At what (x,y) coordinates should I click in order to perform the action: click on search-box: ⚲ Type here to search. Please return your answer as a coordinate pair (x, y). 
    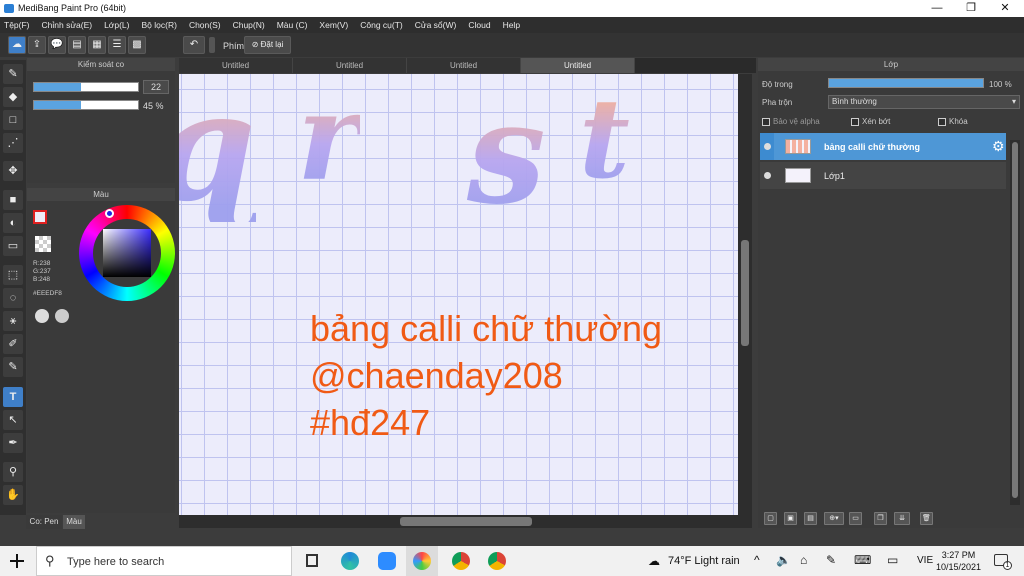
    Looking at the image, I should click on (164, 561).